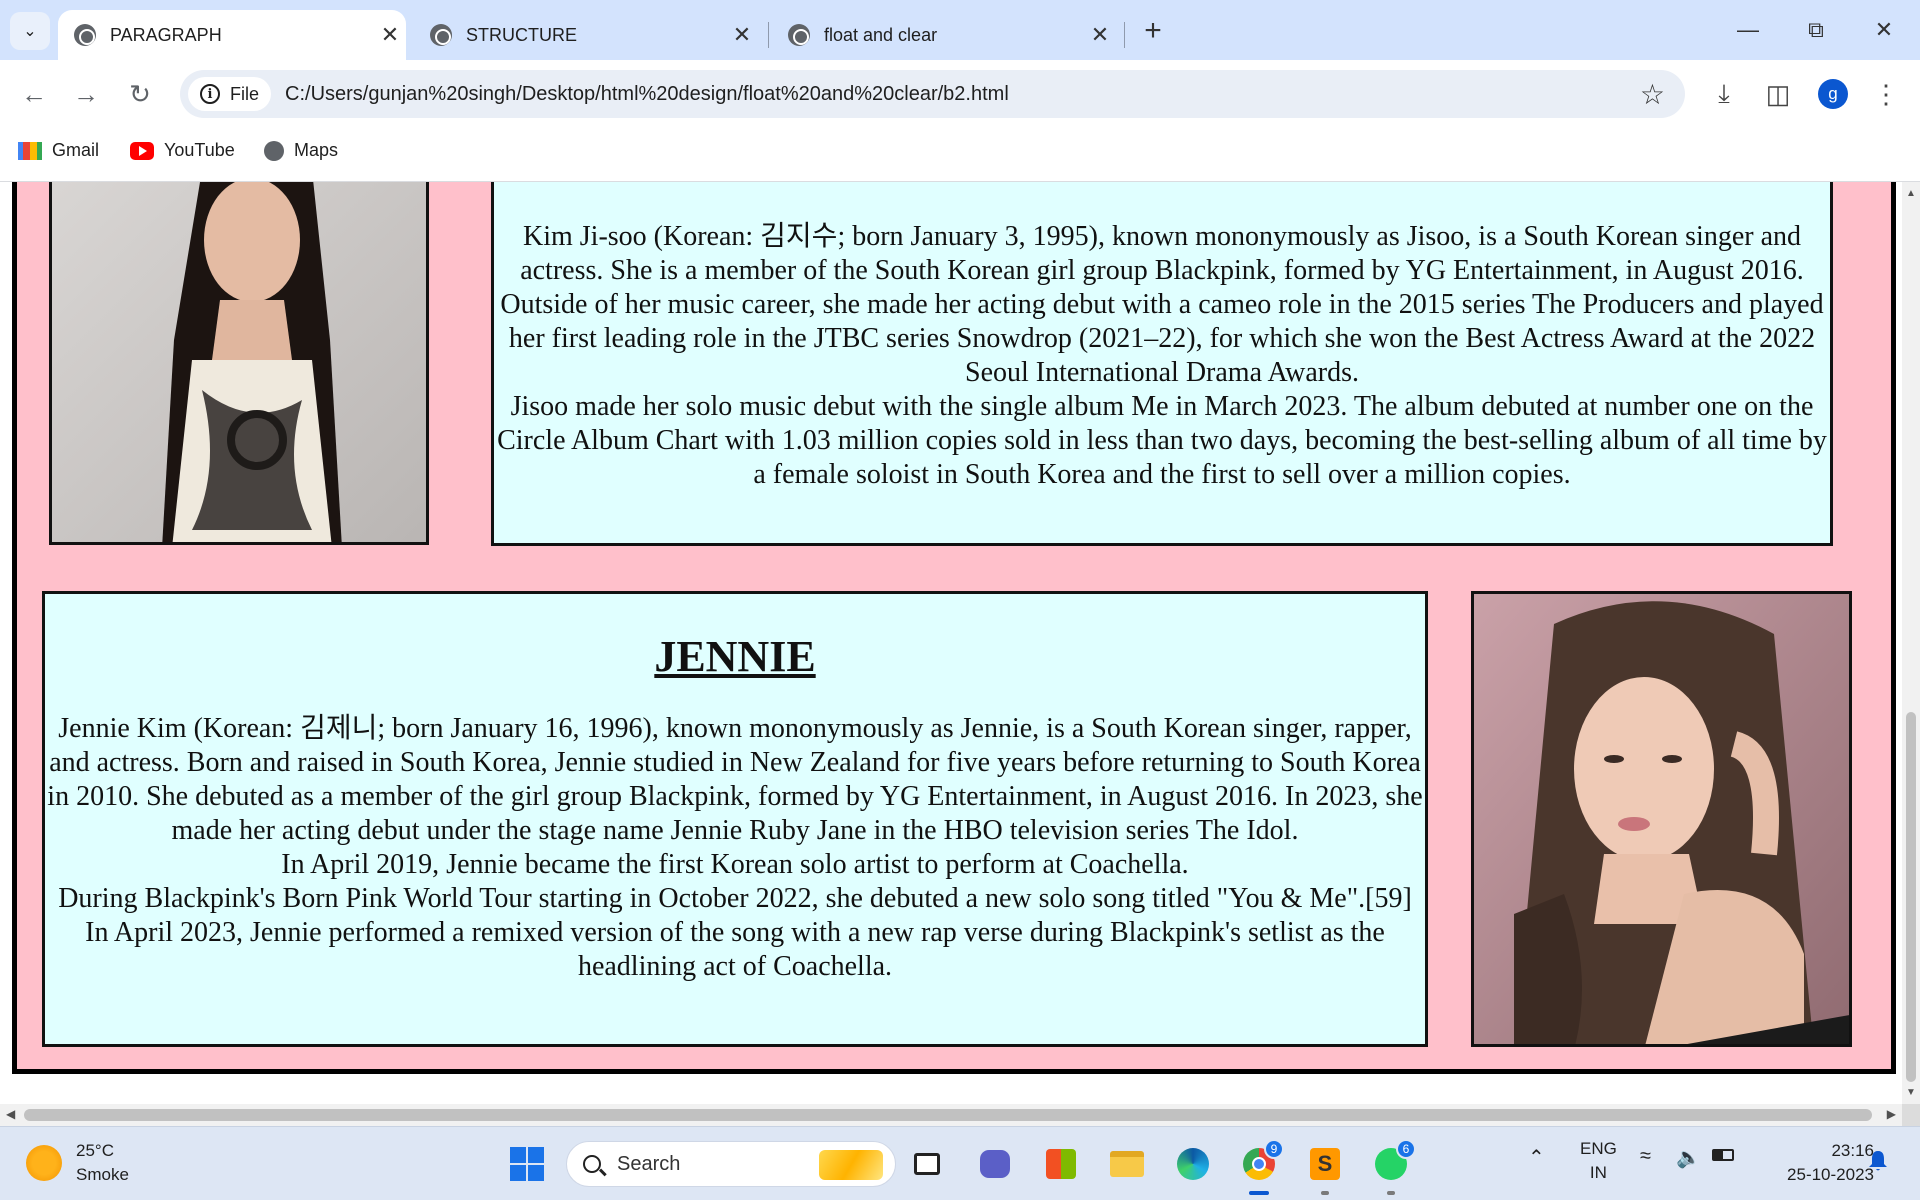 The width and height of the screenshot is (1920, 1200). I want to click on clock-date: 25-10-2023, so click(1830, 1174).